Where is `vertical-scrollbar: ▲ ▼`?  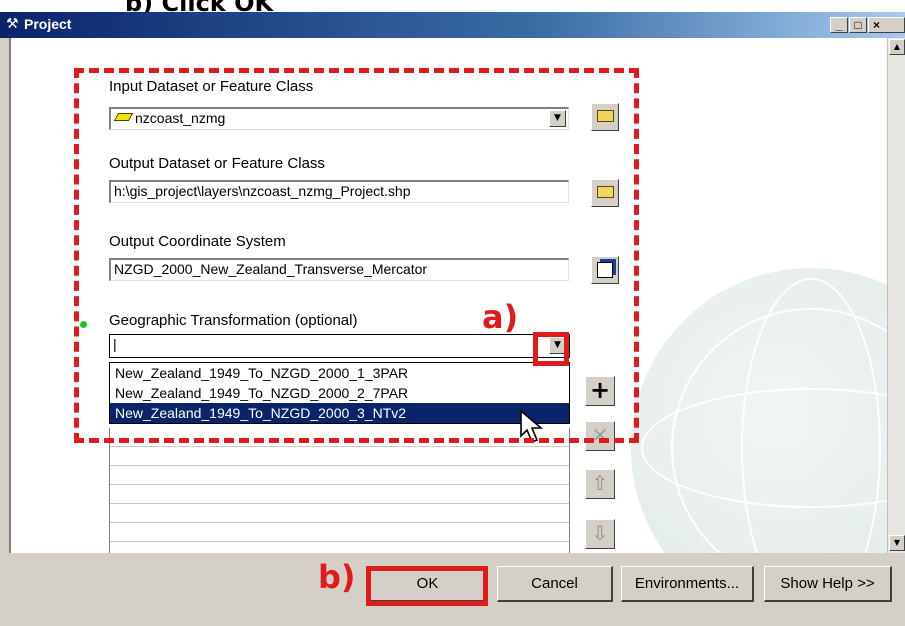
vertical-scrollbar: ▲ ▼ is located at coordinates (896, 295).